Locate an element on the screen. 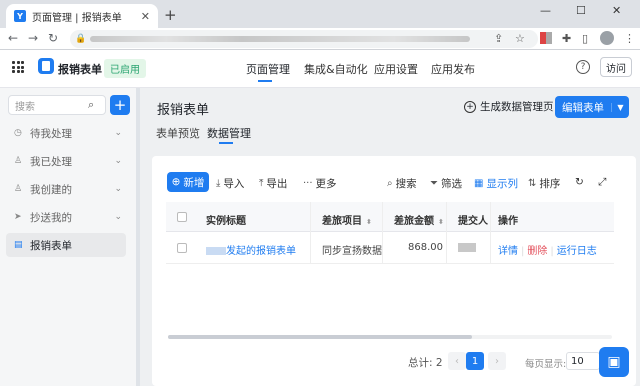 This screenshot has height=386, width=640. extension-icon is located at coordinates (546, 38).